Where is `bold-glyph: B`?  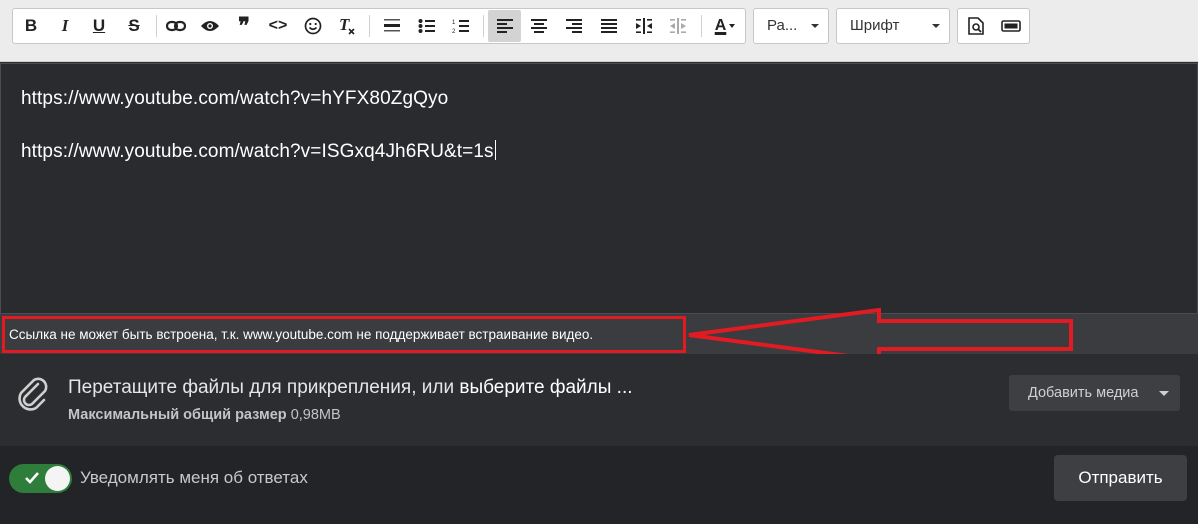 bold-glyph: B is located at coordinates (31, 25).